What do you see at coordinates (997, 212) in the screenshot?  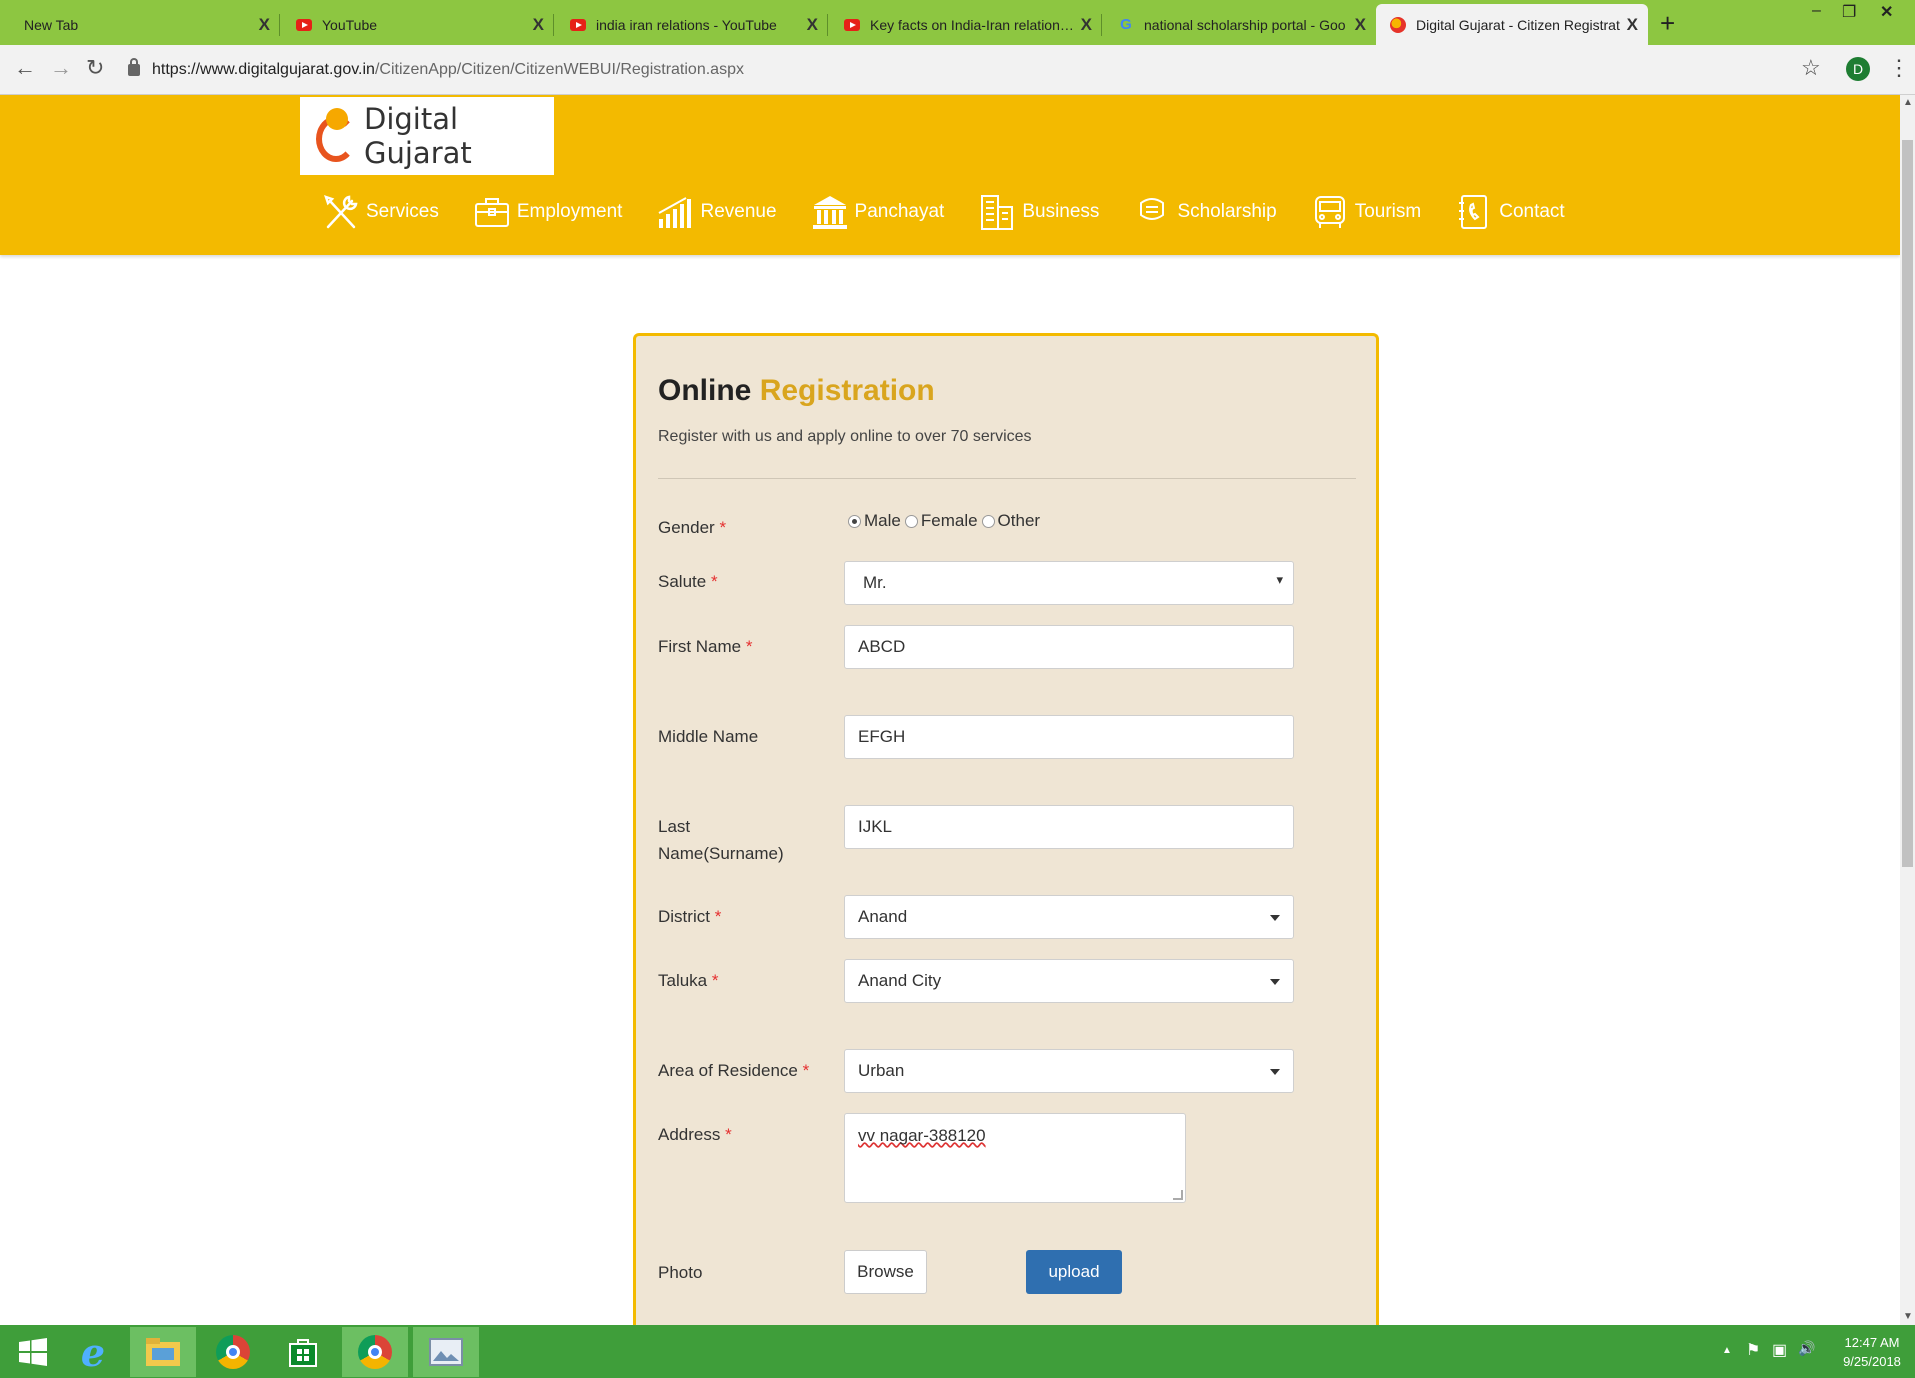 I see `office-buildings-icon` at bounding box center [997, 212].